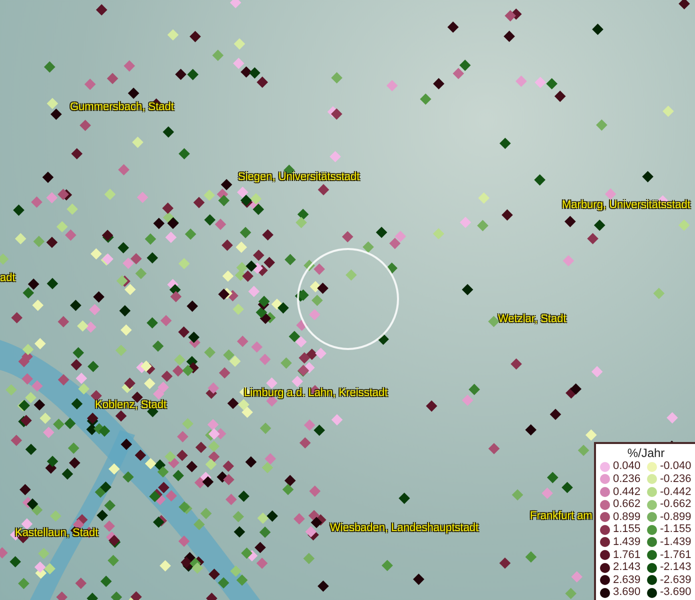 The width and height of the screenshot is (695, 600). What do you see at coordinates (676, 580) in the screenshot?
I see `legend-value: -2.639` at bounding box center [676, 580].